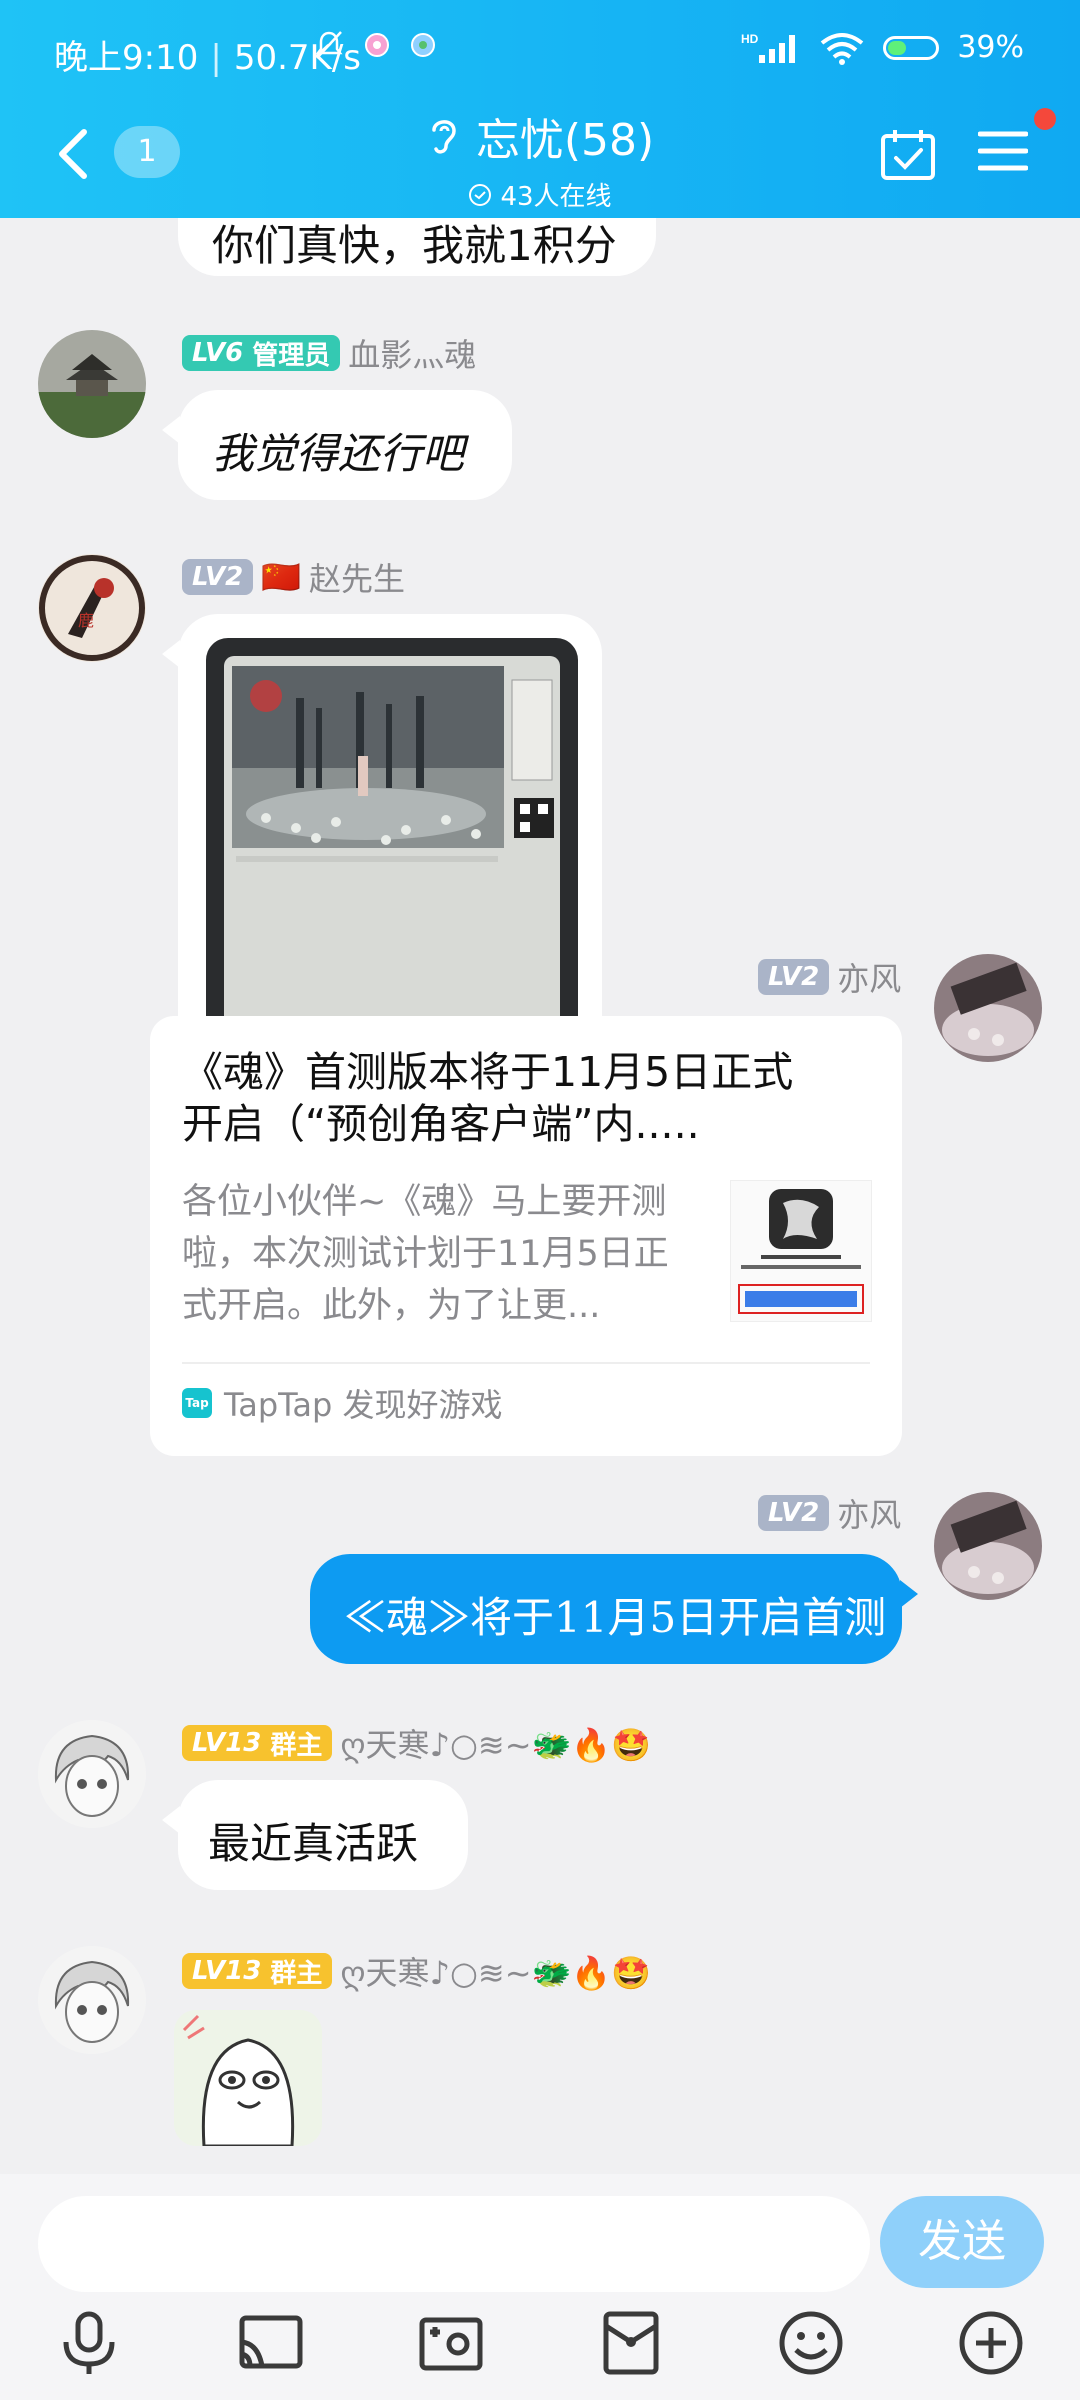 This screenshot has width=1080, height=2400. Describe the element at coordinates (480, 194) in the screenshot. I see `online-check-icon` at that location.